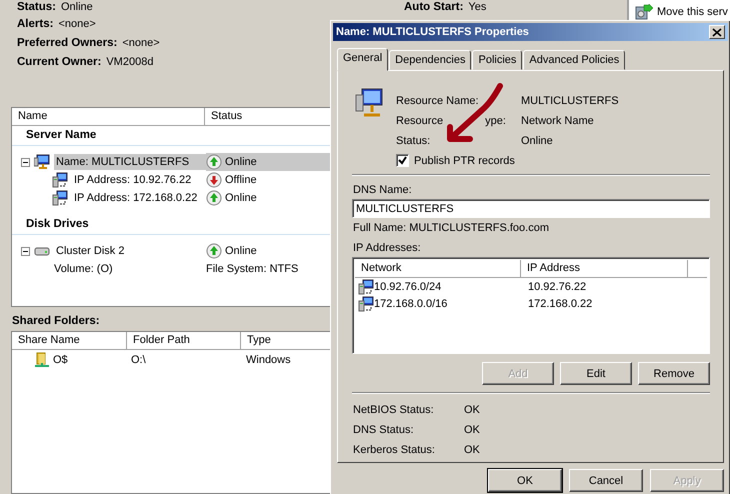  I want to click on field-label: Kerberos Status:, so click(394, 450).